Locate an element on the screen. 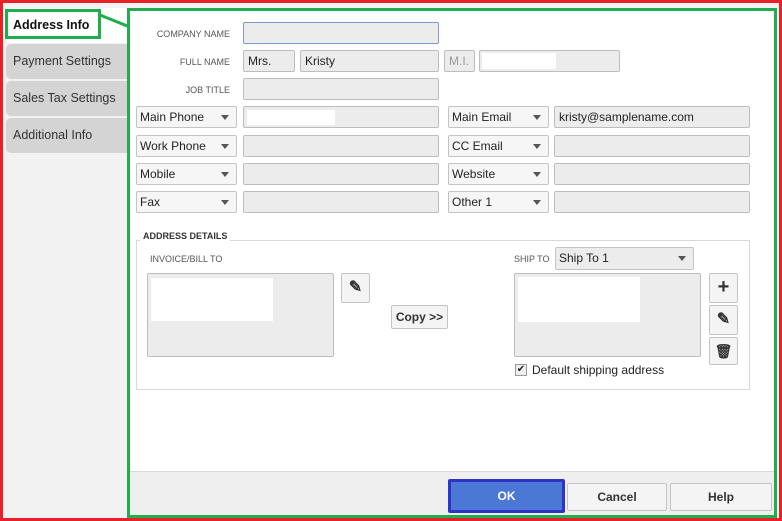 The height and width of the screenshot is (521, 782). edit-ship-to-button: ✎ is located at coordinates (723, 320).